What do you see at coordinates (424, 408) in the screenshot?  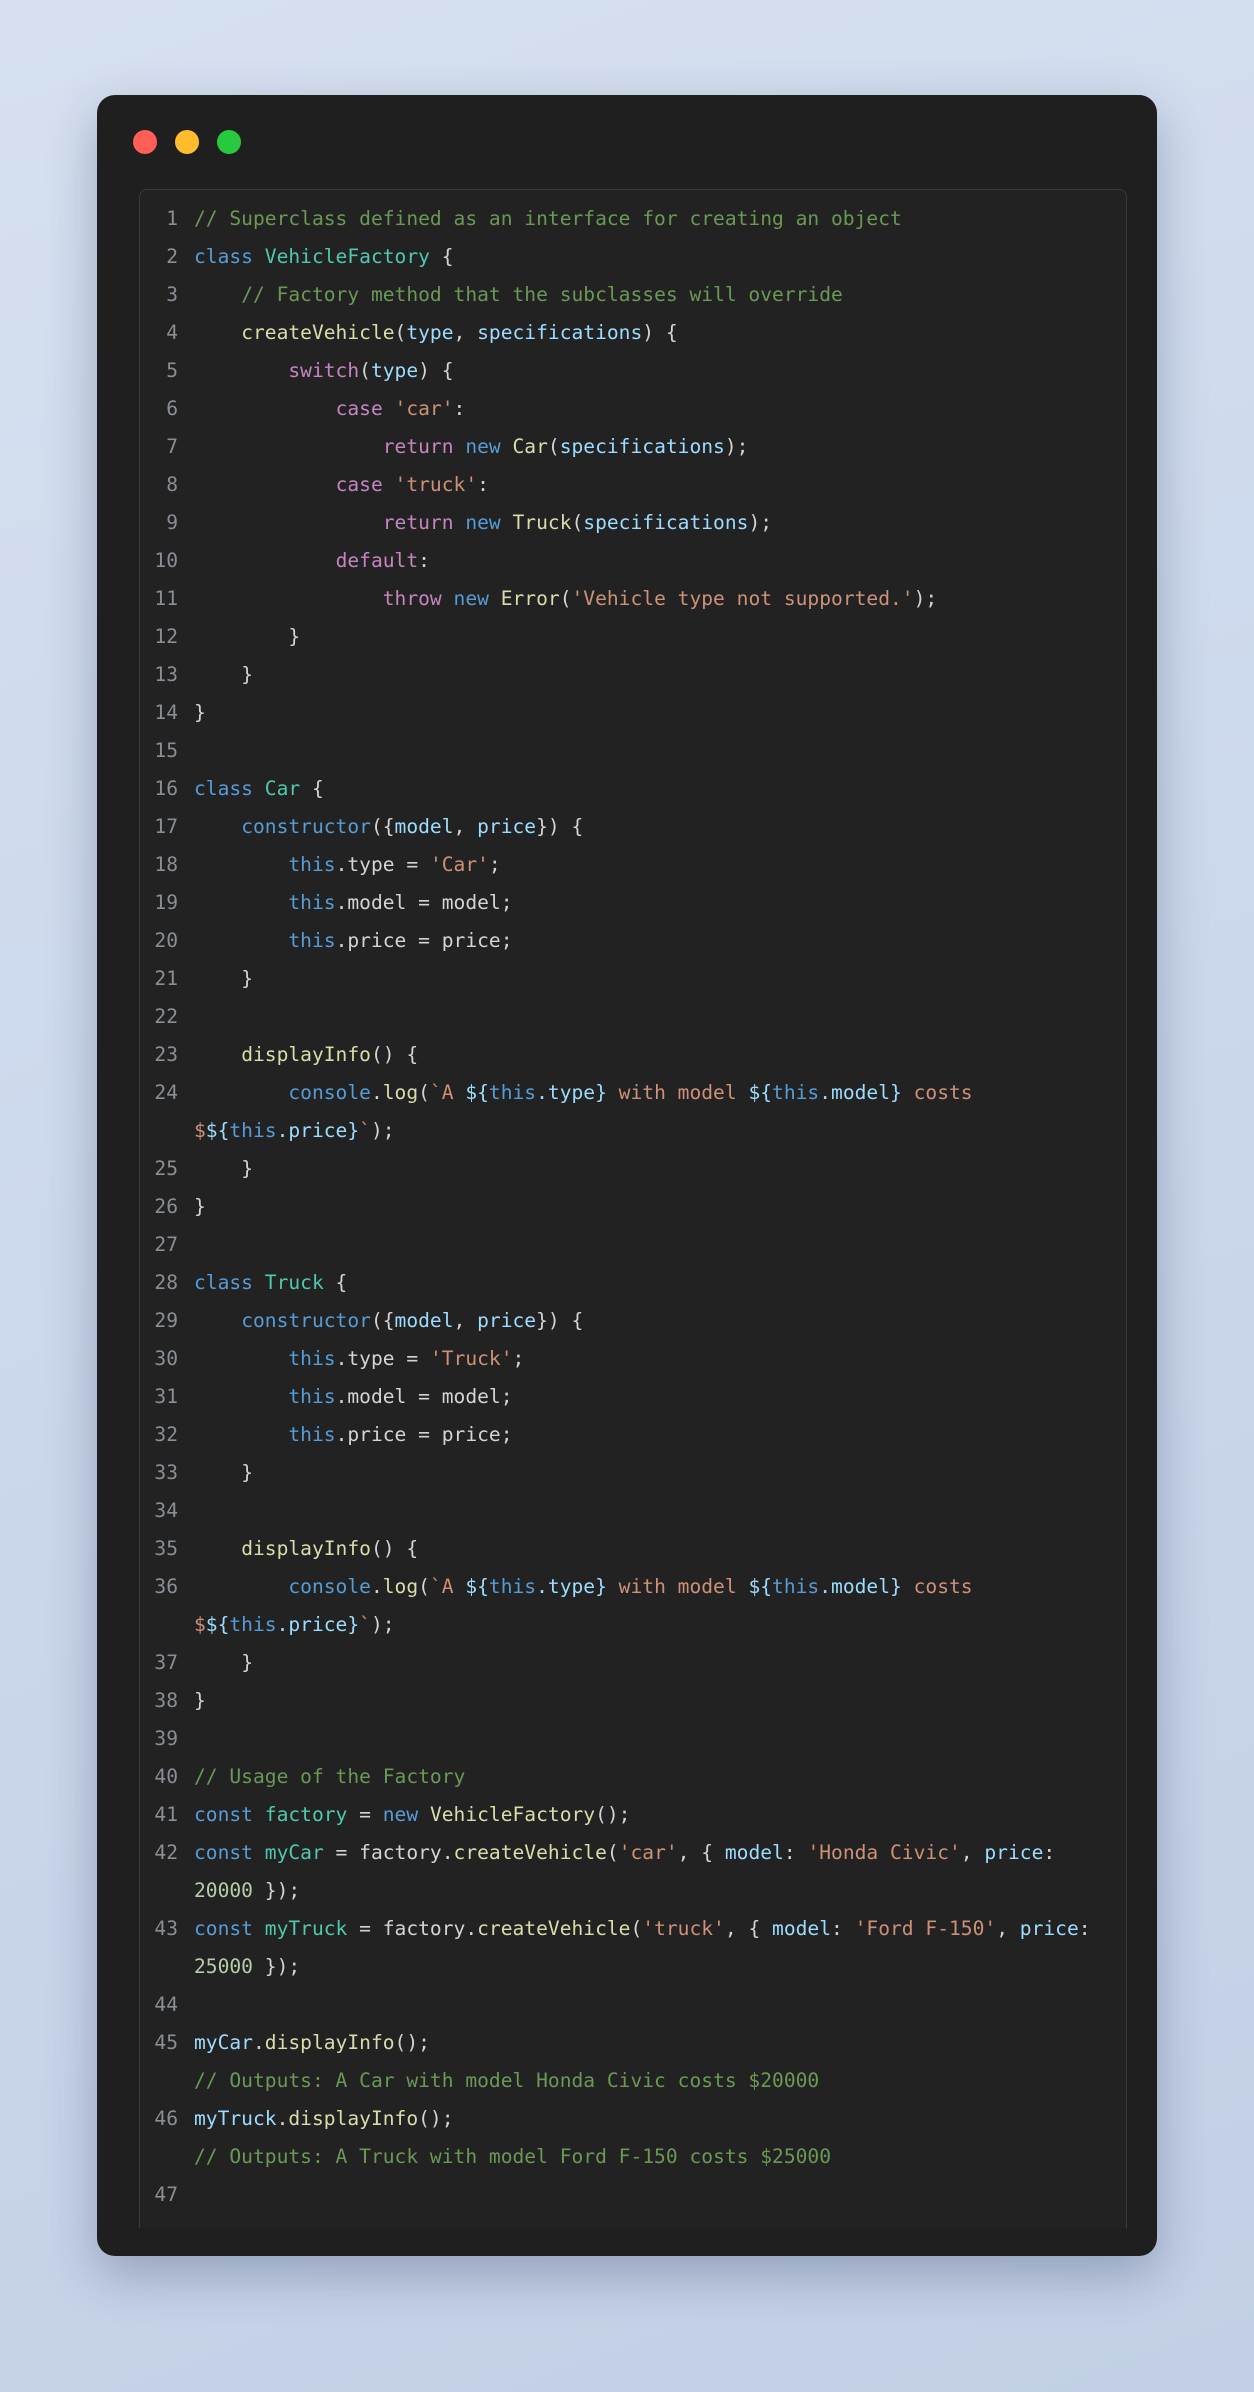 I see `code-token: 'car'` at bounding box center [424, 408].